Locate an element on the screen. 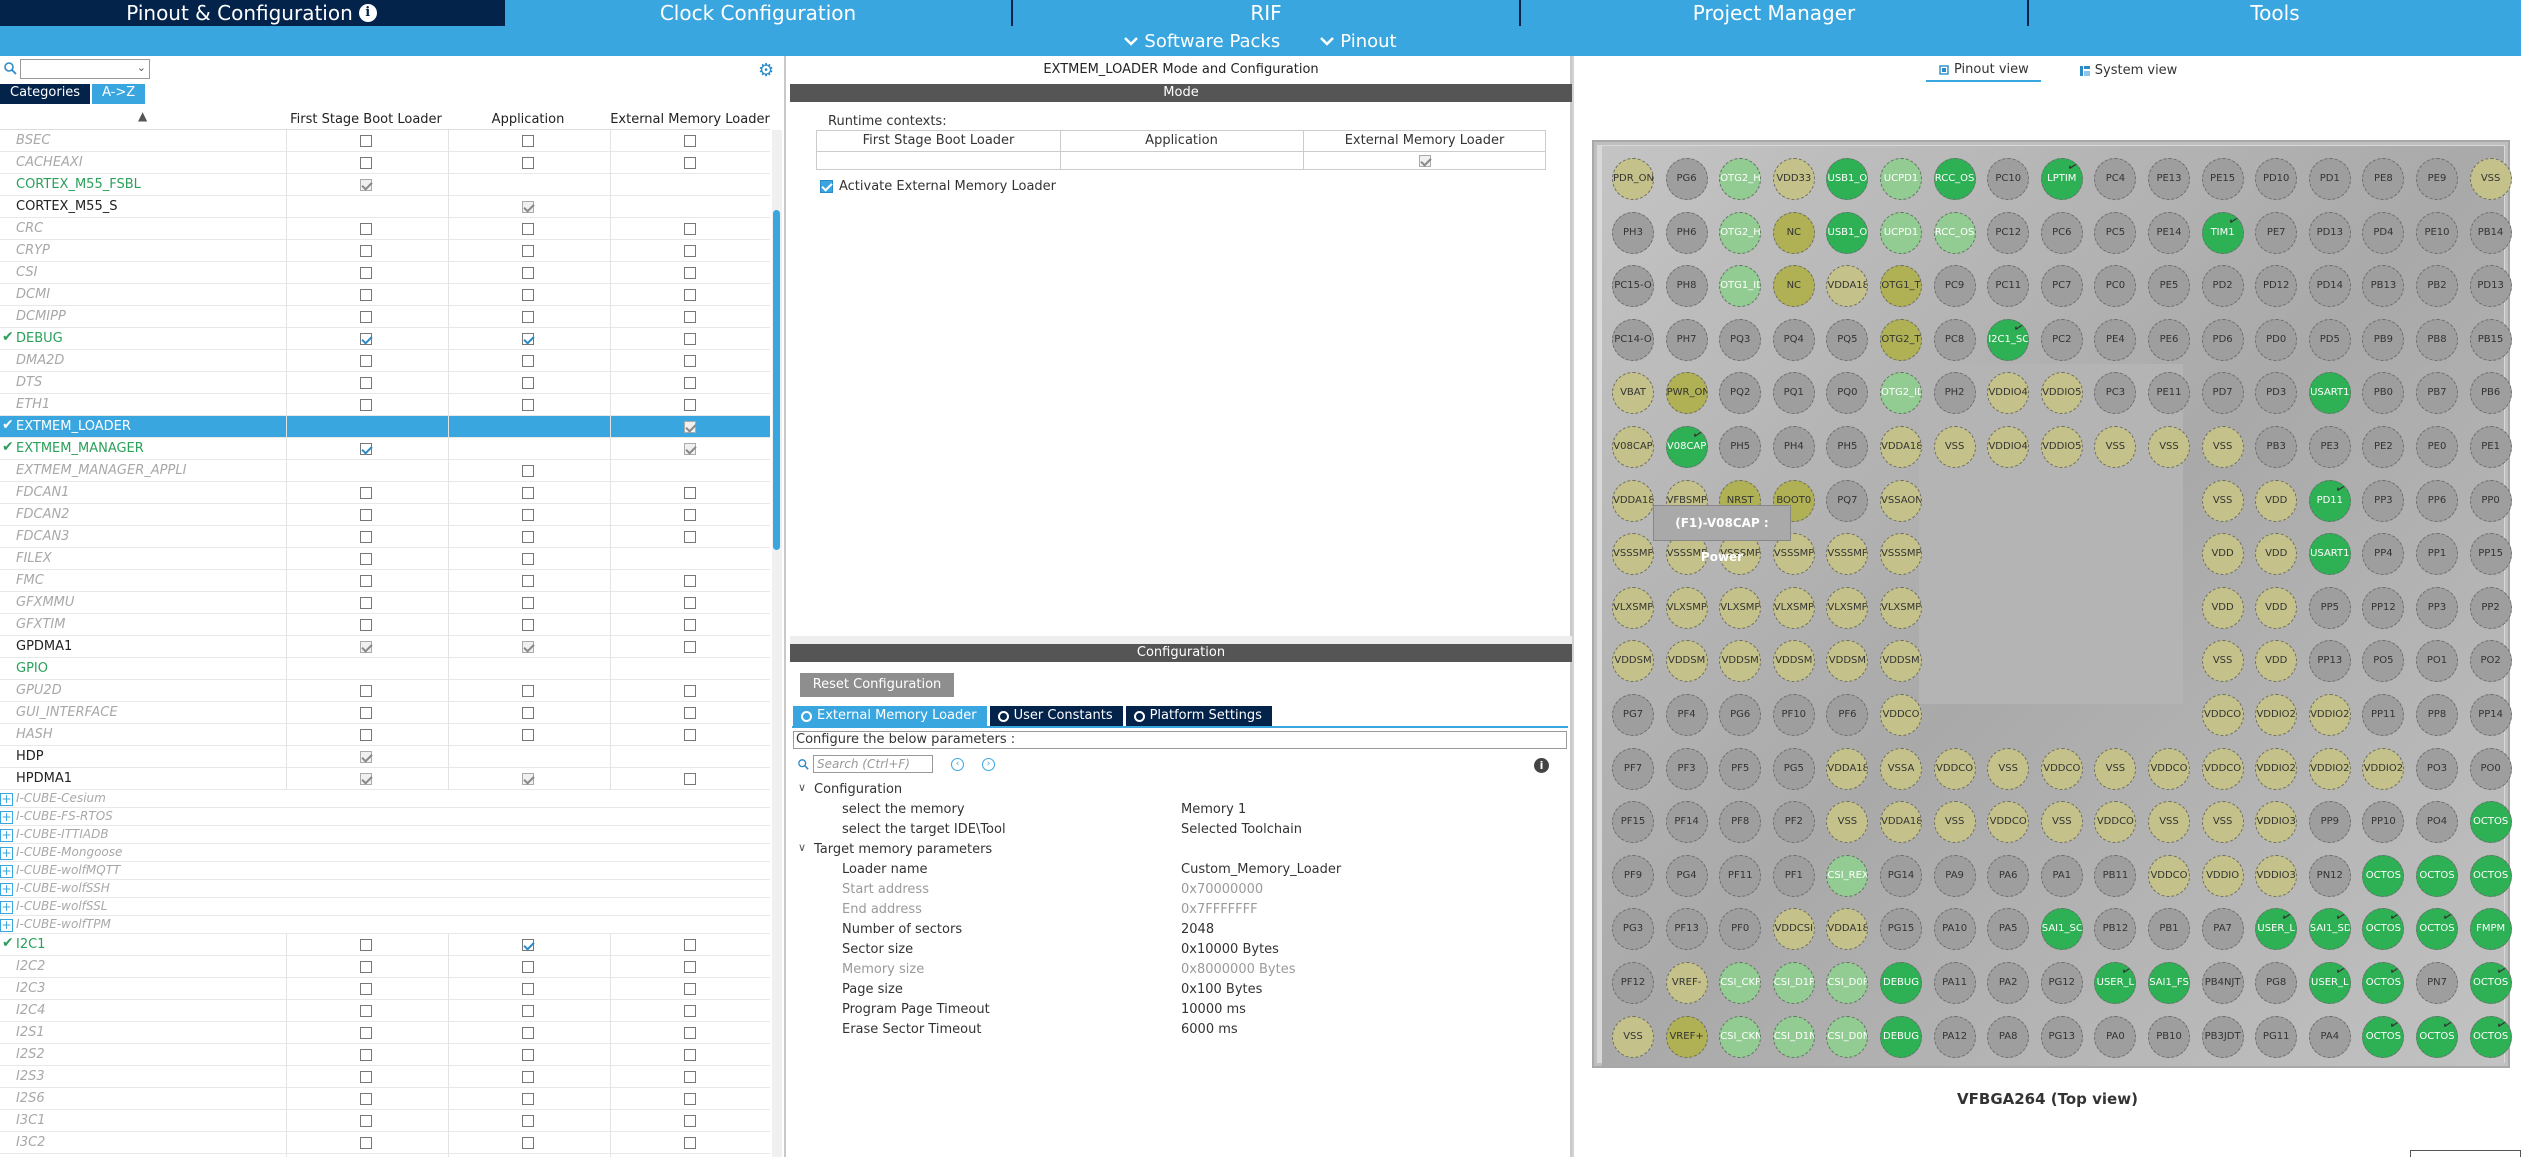 The height and width of the screenshot is (1157, 2521). package-pin: PE10 is located at coordinates (2437, 232).